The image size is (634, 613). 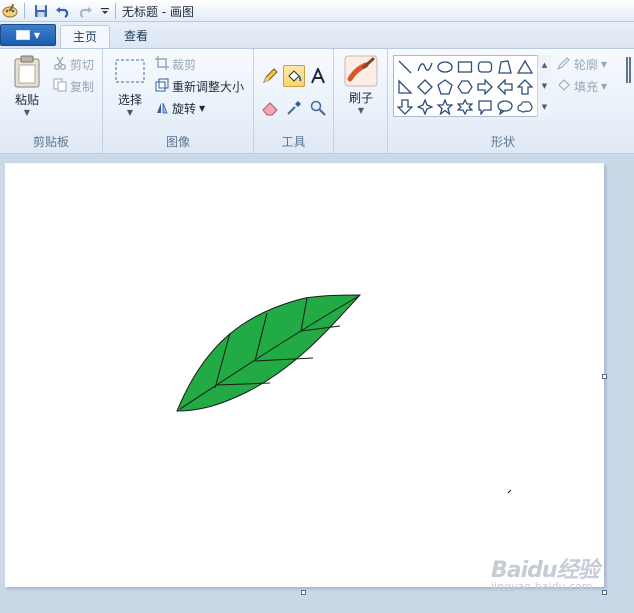 What do you see at coordinates (60, 86) in the screenshot?
I see `copy-icon` at bounding box center [60, 86].